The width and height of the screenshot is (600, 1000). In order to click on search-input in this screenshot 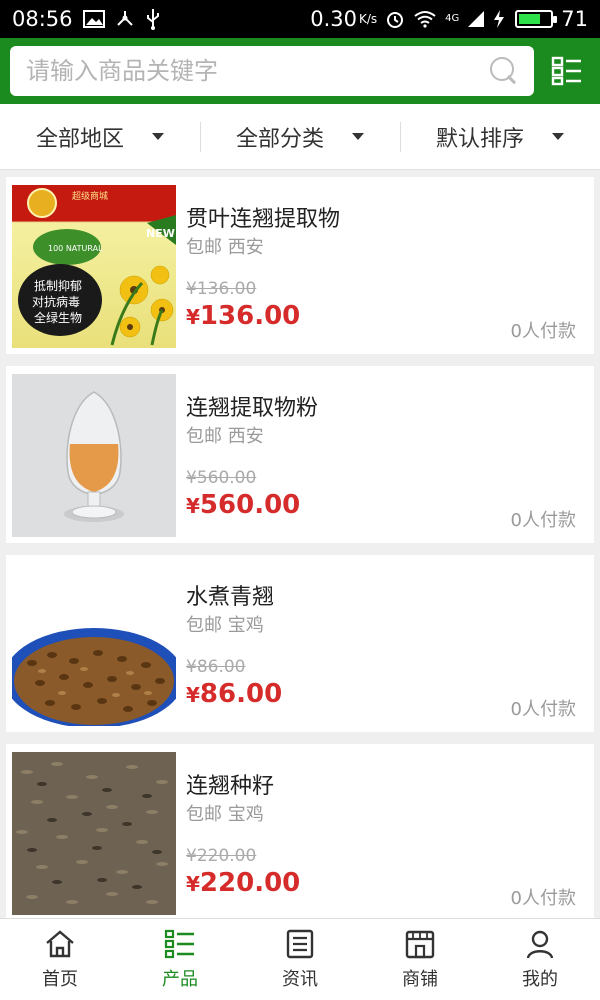, I will do `click(258, 71)`.